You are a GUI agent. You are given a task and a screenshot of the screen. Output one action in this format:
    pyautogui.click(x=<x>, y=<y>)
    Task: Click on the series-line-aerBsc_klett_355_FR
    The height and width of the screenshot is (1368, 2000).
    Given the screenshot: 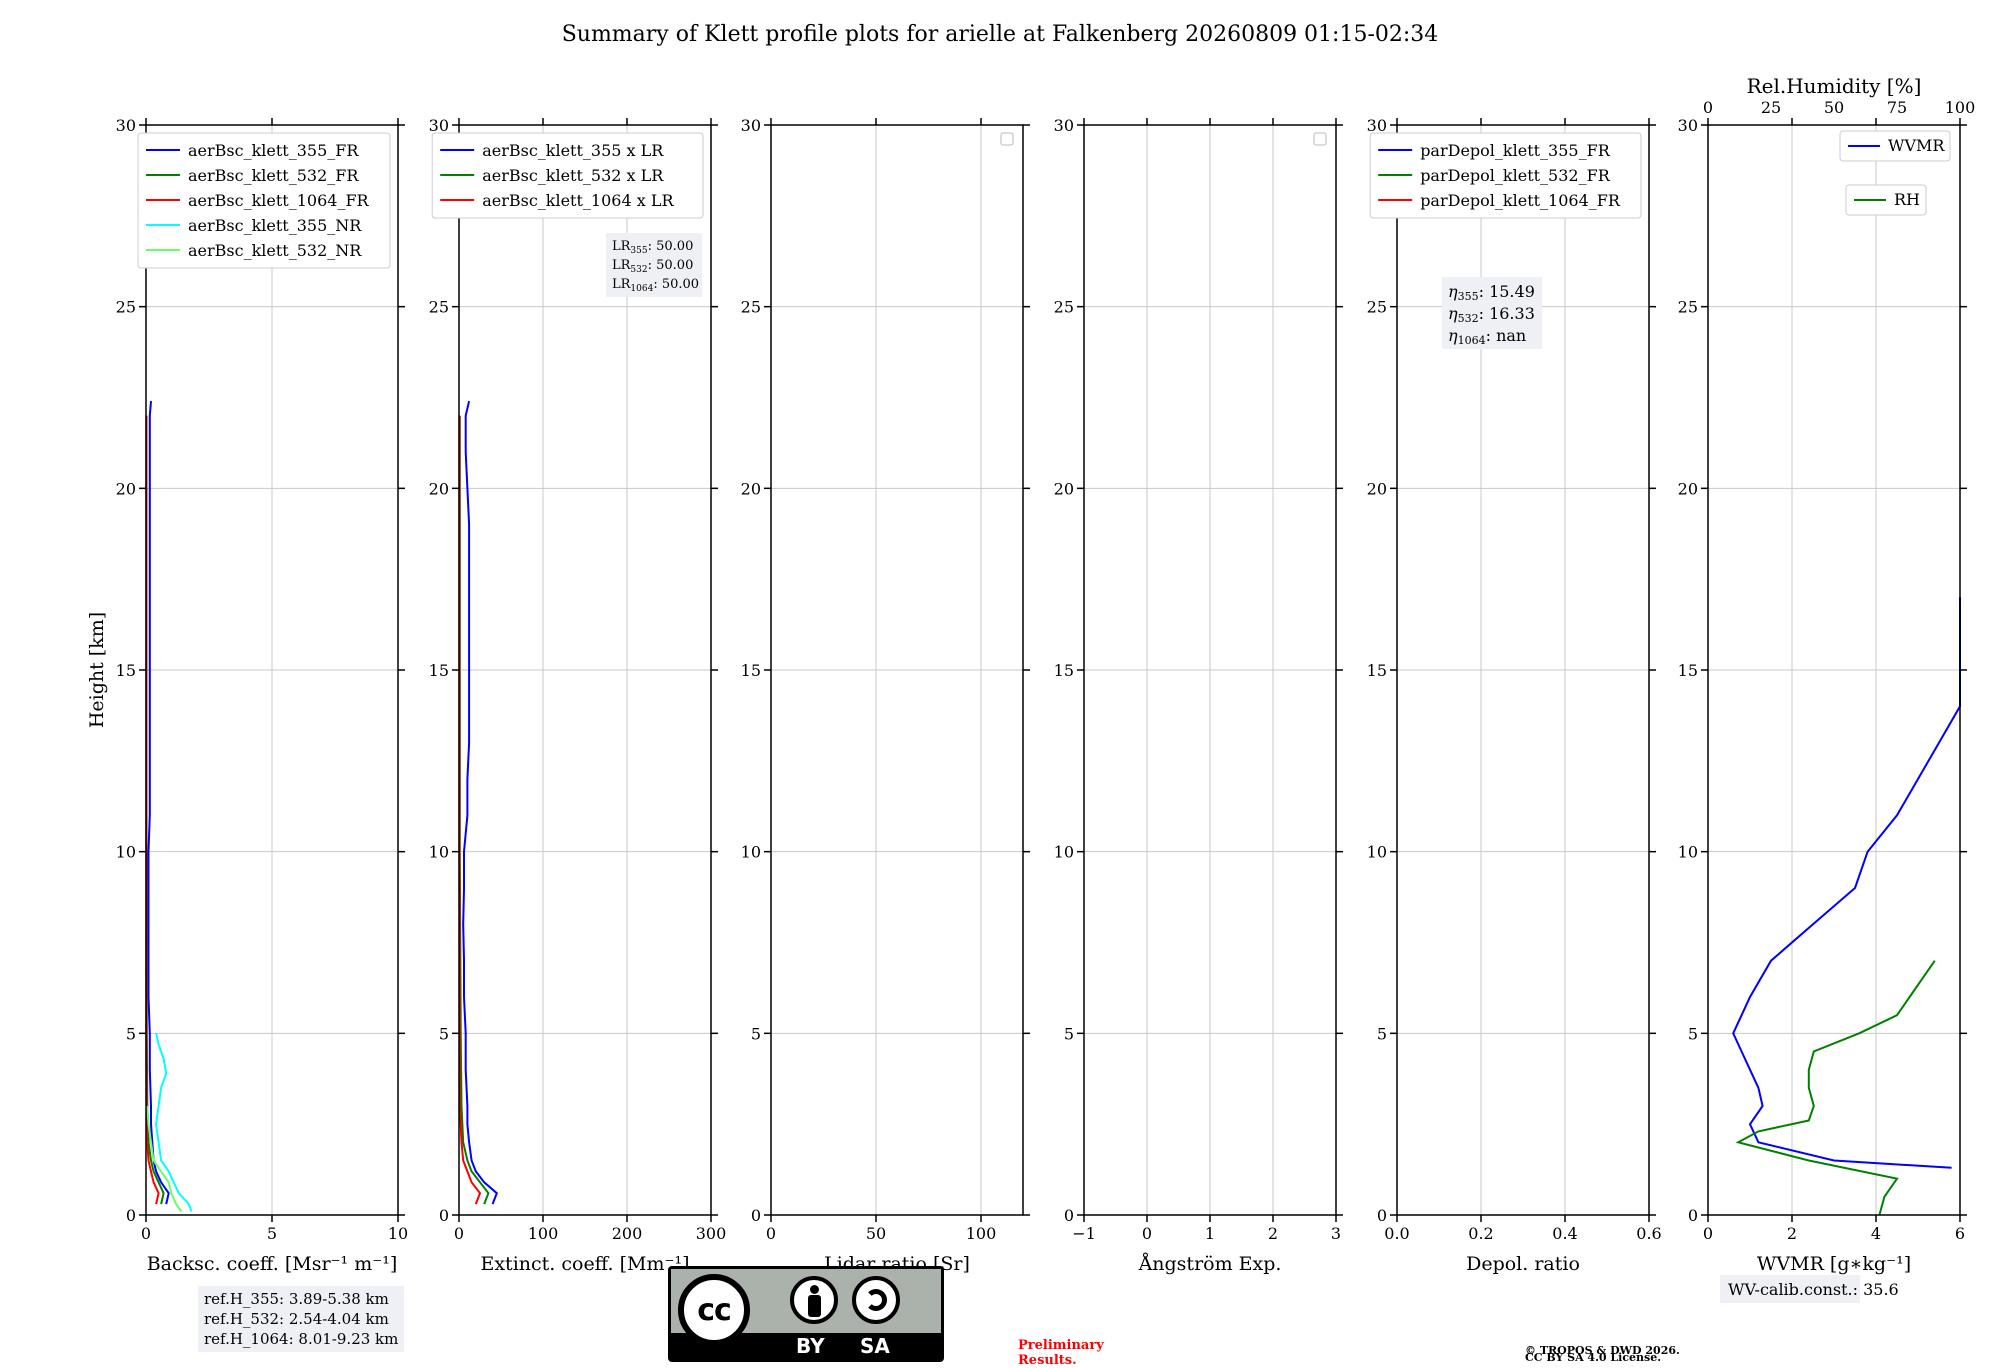 What is the action you would take?
    pyautogui.click(x=158, y=803)
    